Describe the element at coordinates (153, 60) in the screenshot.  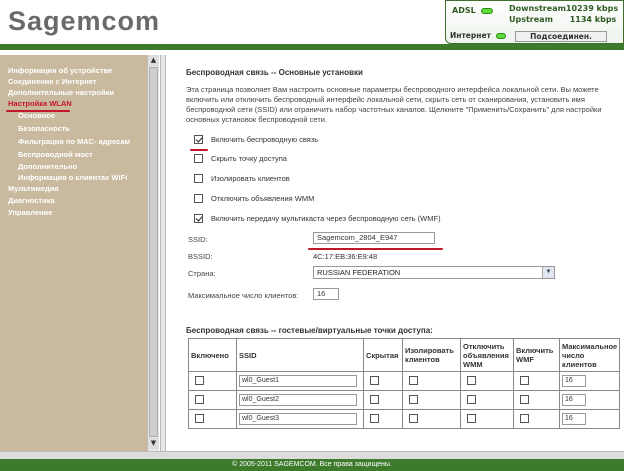
I see `scroll-up-arrow-icon: ▲` at that location.